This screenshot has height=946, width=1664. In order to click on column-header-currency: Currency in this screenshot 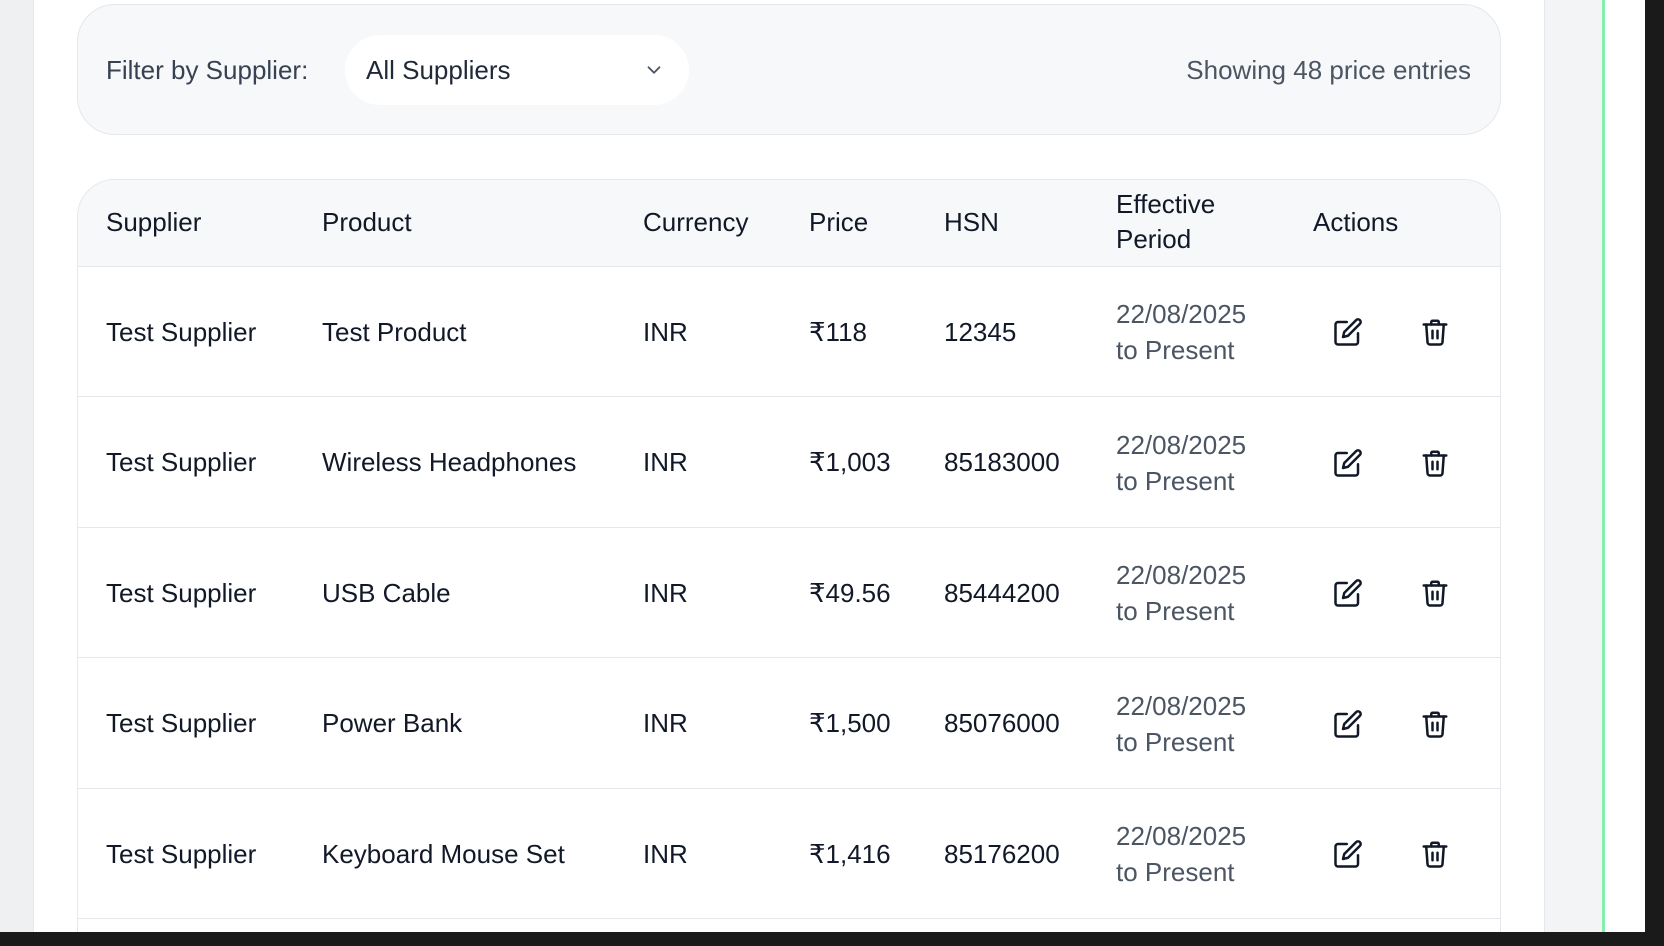, I will do `click(696, 222)`.